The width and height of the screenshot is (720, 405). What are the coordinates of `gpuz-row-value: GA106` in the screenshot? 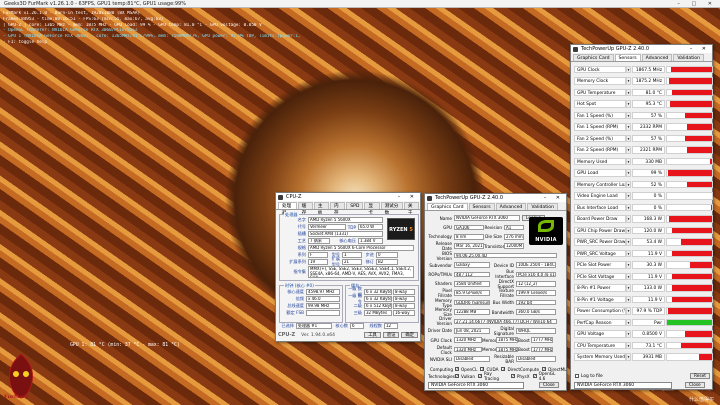 It's located at (469, 227).